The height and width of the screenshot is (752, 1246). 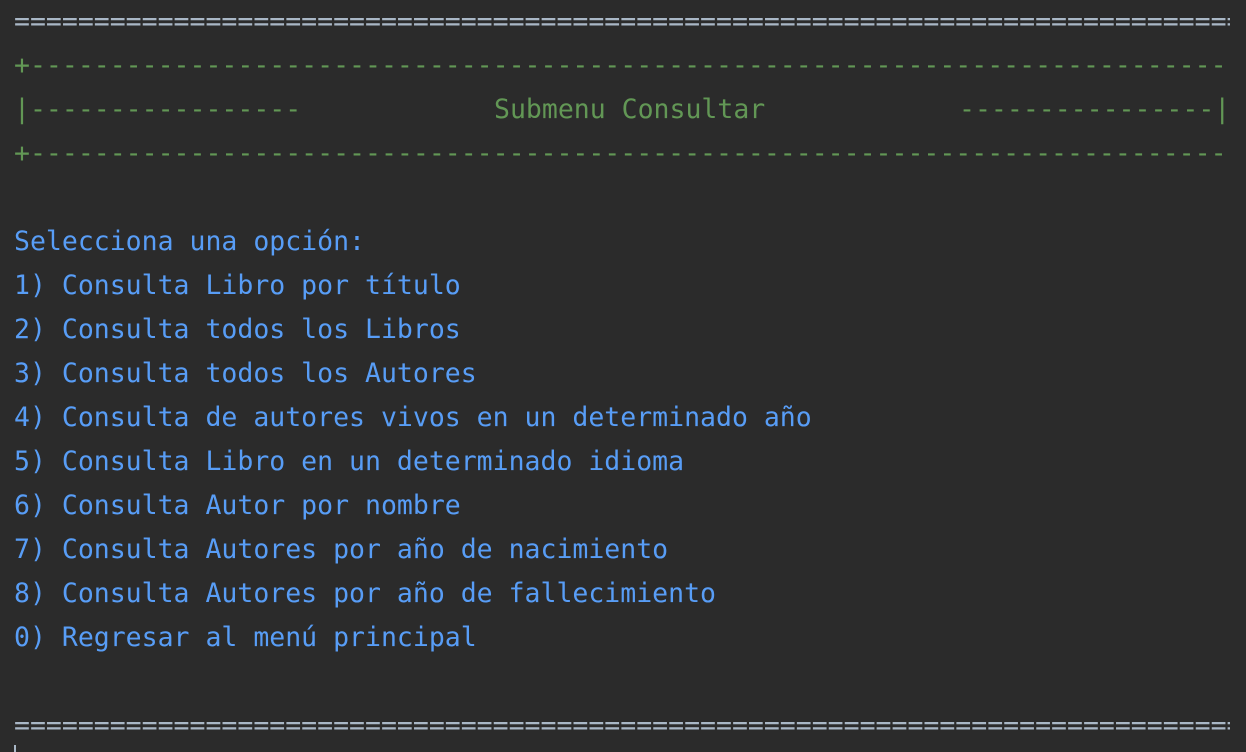 What do you see at coordinates (1095, 109) in the screenshot?
I see `banner-right-dashes: ----------------|` at bounding box center [1095, 109].